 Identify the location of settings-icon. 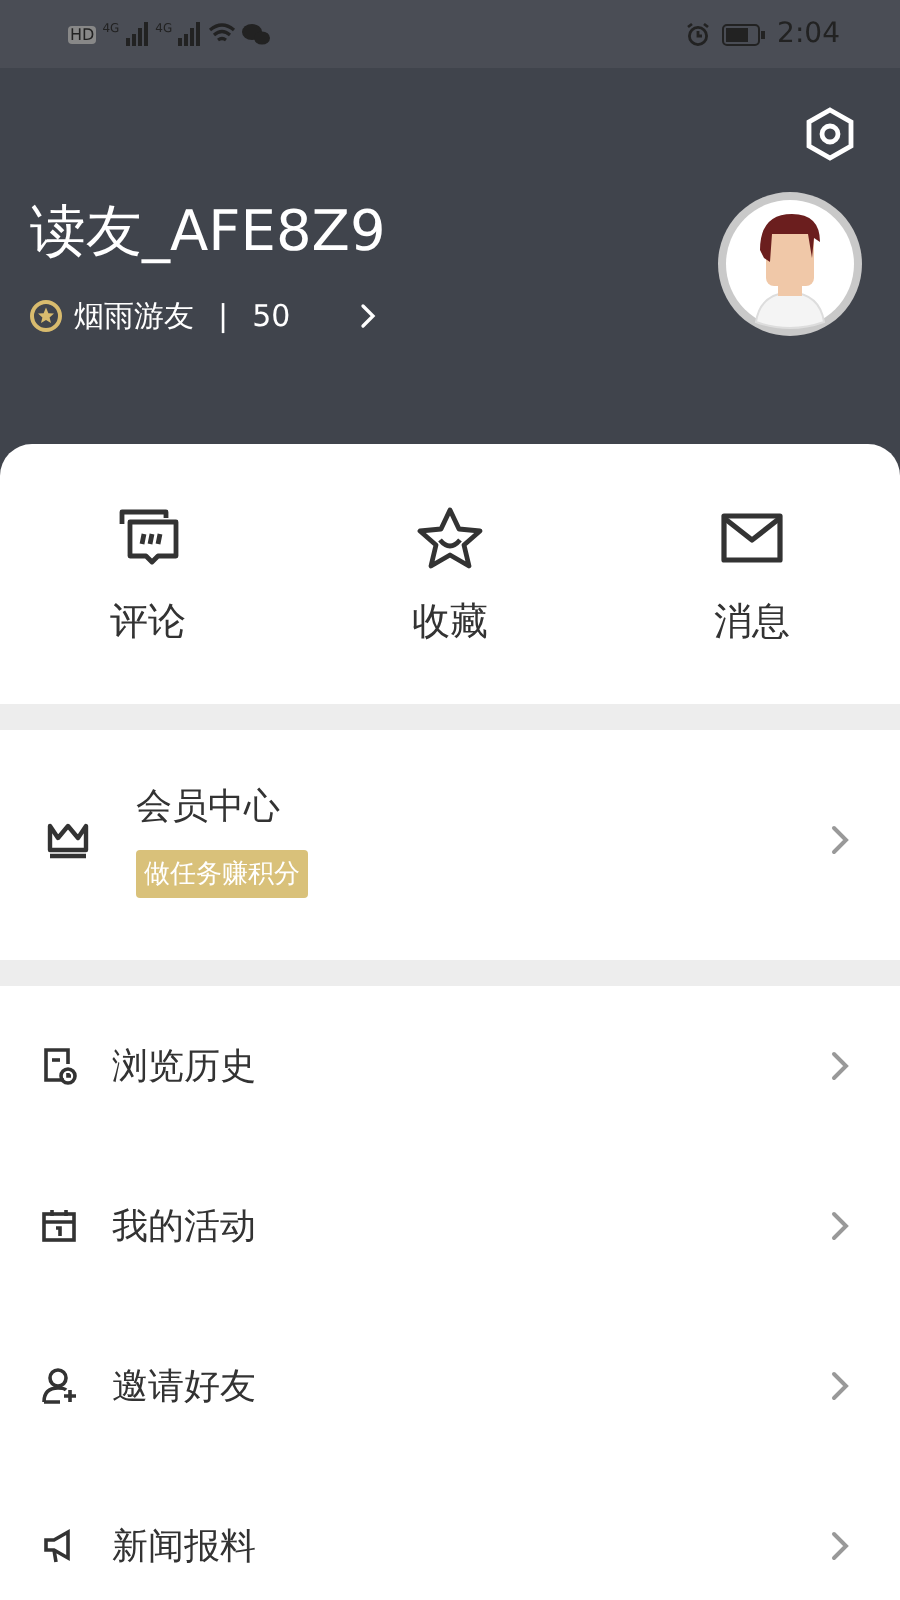
(830, 134).